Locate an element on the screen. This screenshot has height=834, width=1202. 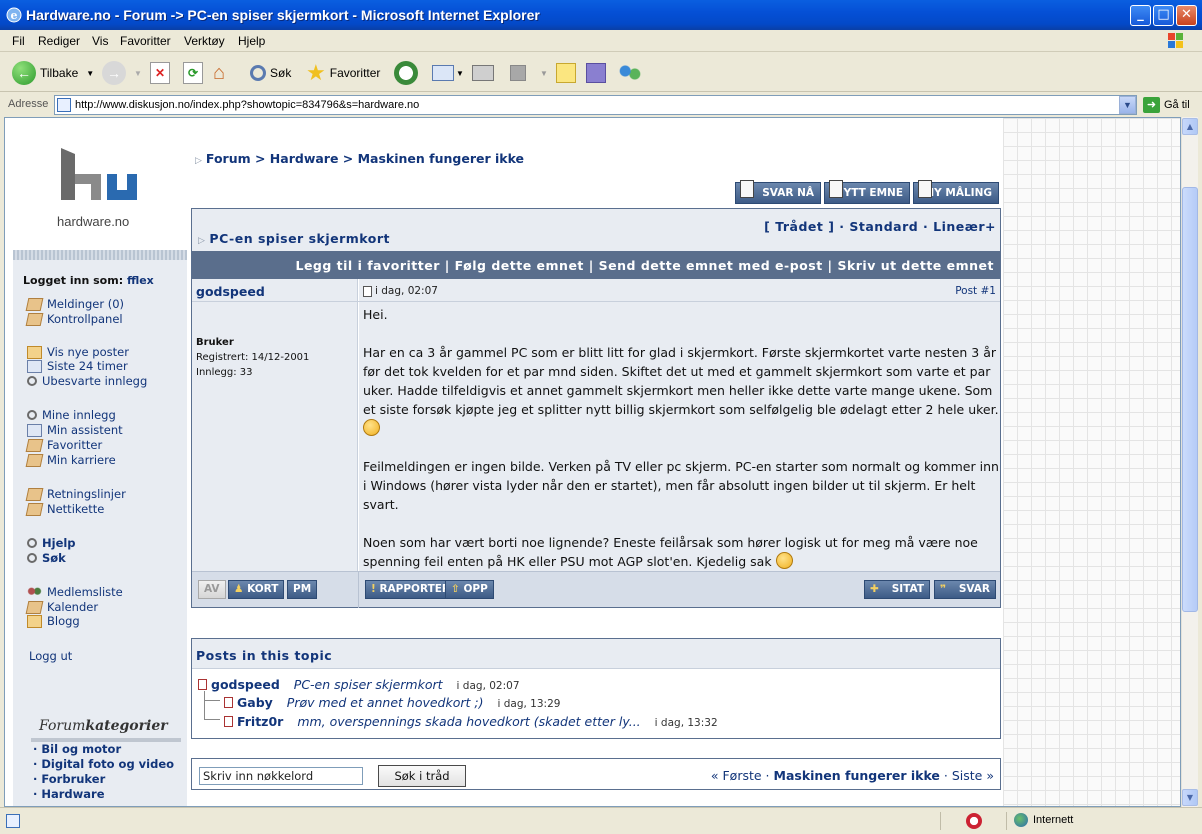
stop-button: ✕ is located at coordinates (160, 73).